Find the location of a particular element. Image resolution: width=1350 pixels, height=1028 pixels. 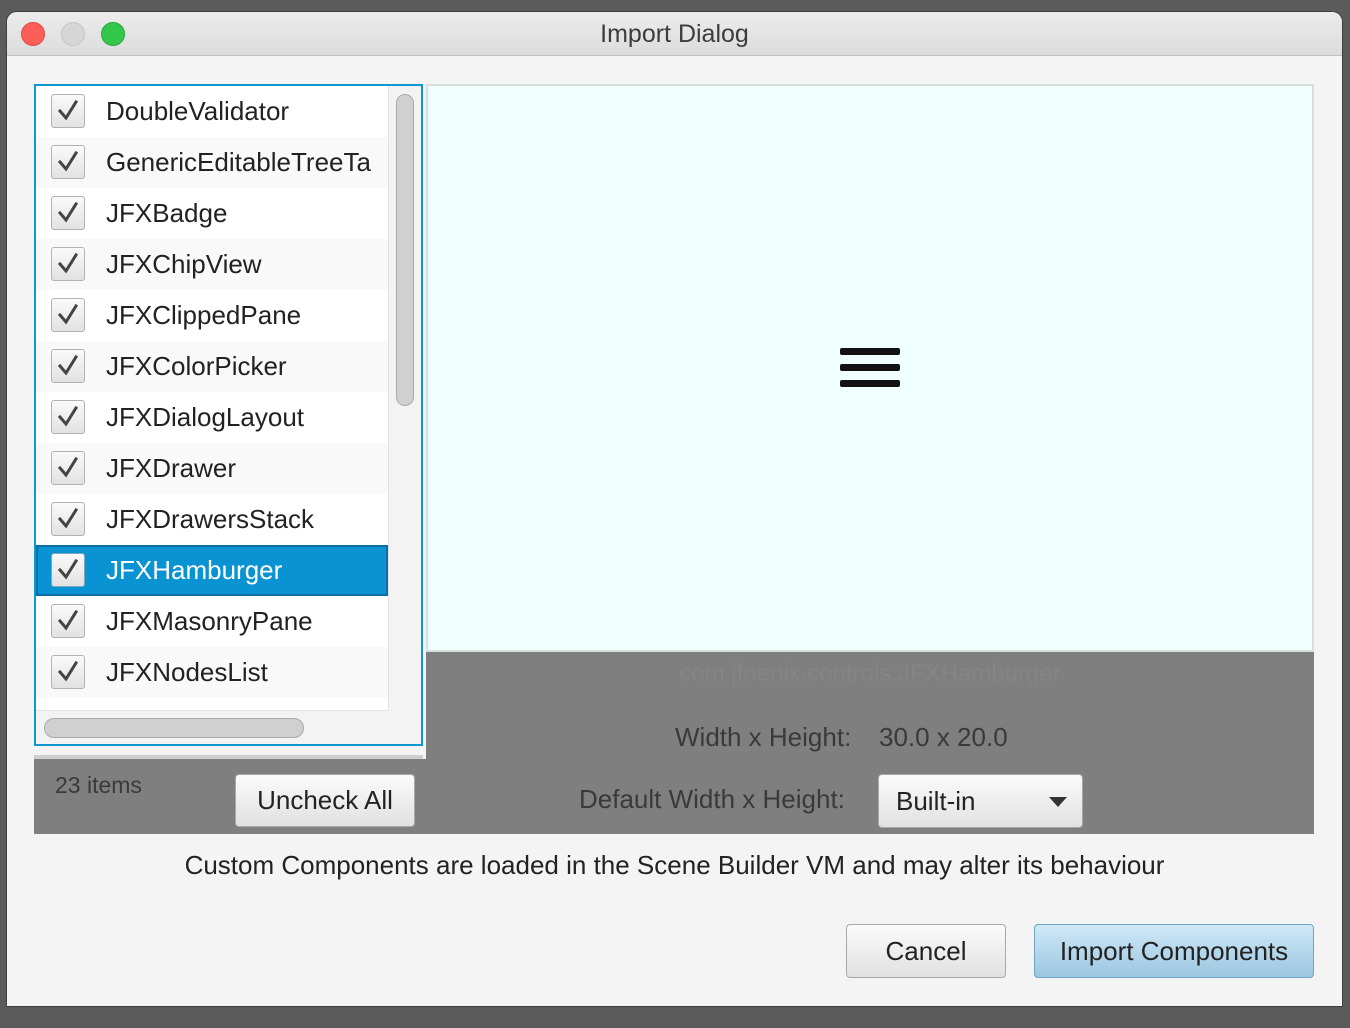

list-item-label: JFXDialogLayout is located at coordinates (205, 417).